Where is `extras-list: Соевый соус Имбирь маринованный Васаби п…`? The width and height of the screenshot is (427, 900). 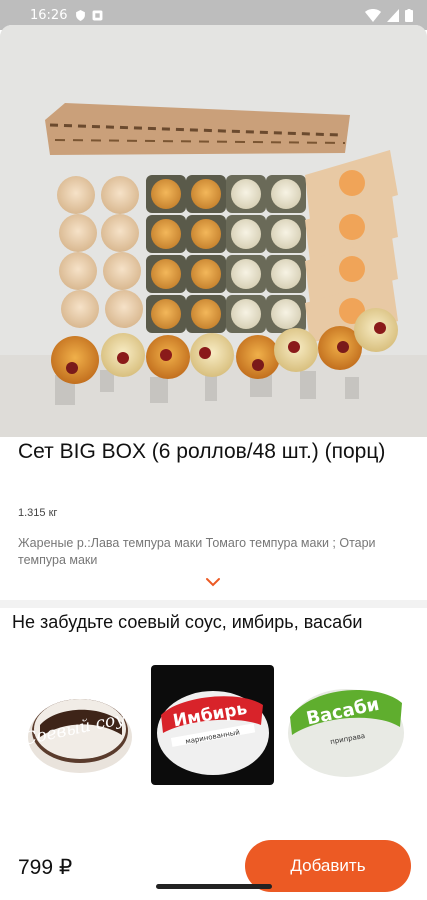 extras-list: Соевый соус Имбирь маринованный Васаби п… is located at coordinates (222, 725).